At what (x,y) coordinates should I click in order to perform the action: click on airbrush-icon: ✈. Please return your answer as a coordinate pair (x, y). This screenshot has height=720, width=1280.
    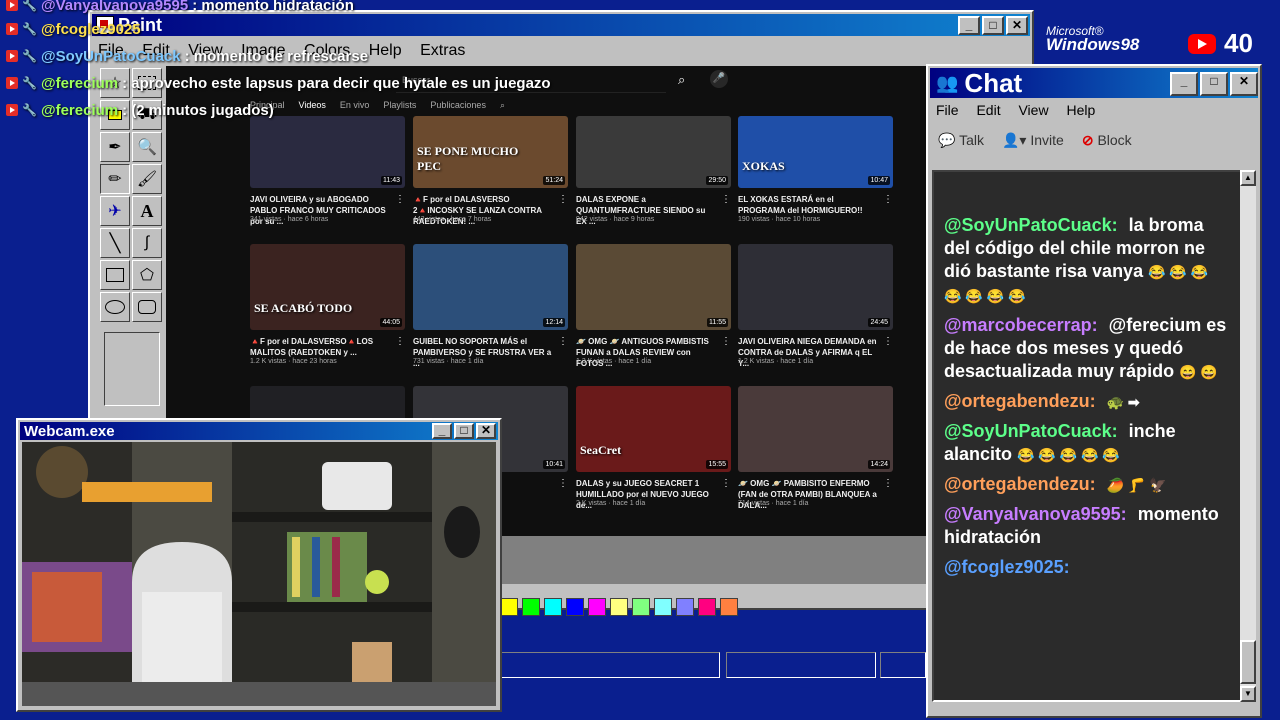
    Looking at the image, I should click on (115, 211).